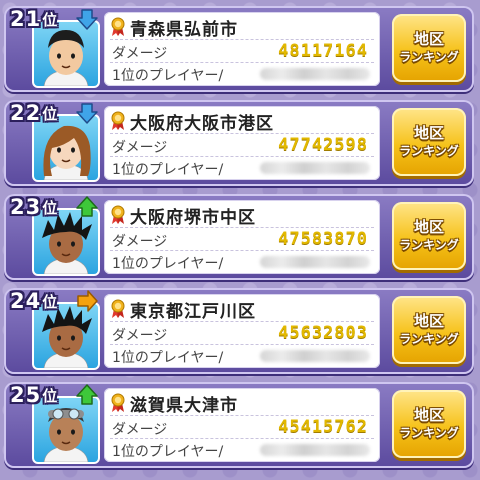 The width and height of the screenshot is (480, 480). Describe the element at coordinates (323, 239) in the screenshot. I see `damage-value: 47583870` at that location.